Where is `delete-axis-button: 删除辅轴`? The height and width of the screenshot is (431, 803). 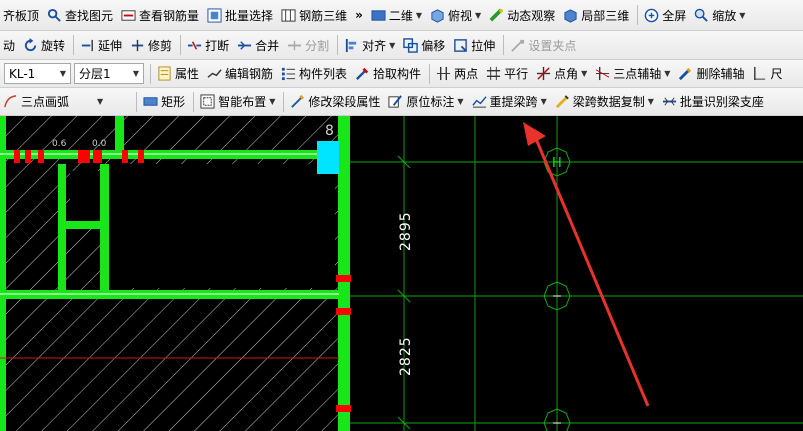 delete-axis-button: 删除辅轴 is located at coordinates (711, 74).